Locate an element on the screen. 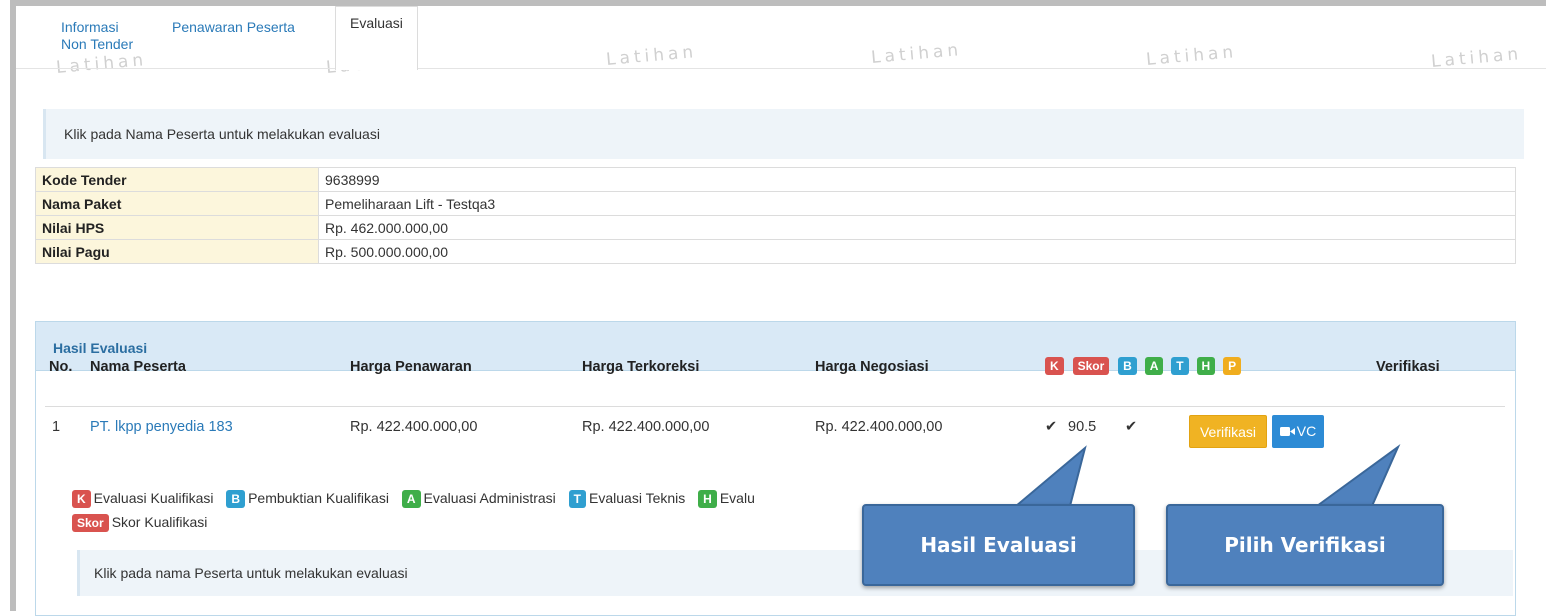  detail-label: Nilai Pagu is located at coordinates (177, 251).